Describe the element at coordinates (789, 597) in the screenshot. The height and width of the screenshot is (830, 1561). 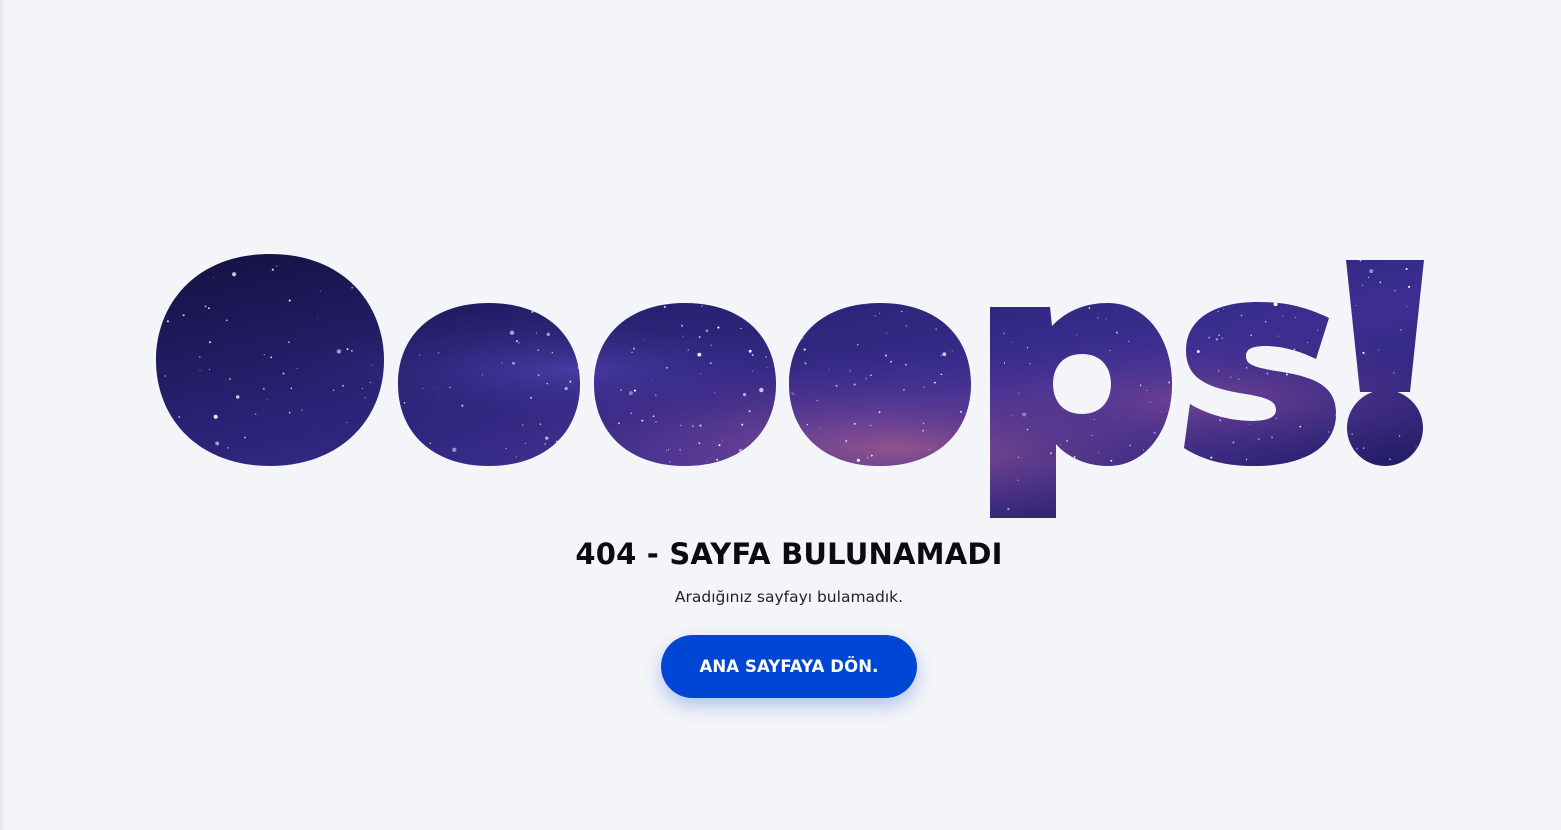
I see `error-message: Aradığınız sayfayı bulamadık.` at that location.